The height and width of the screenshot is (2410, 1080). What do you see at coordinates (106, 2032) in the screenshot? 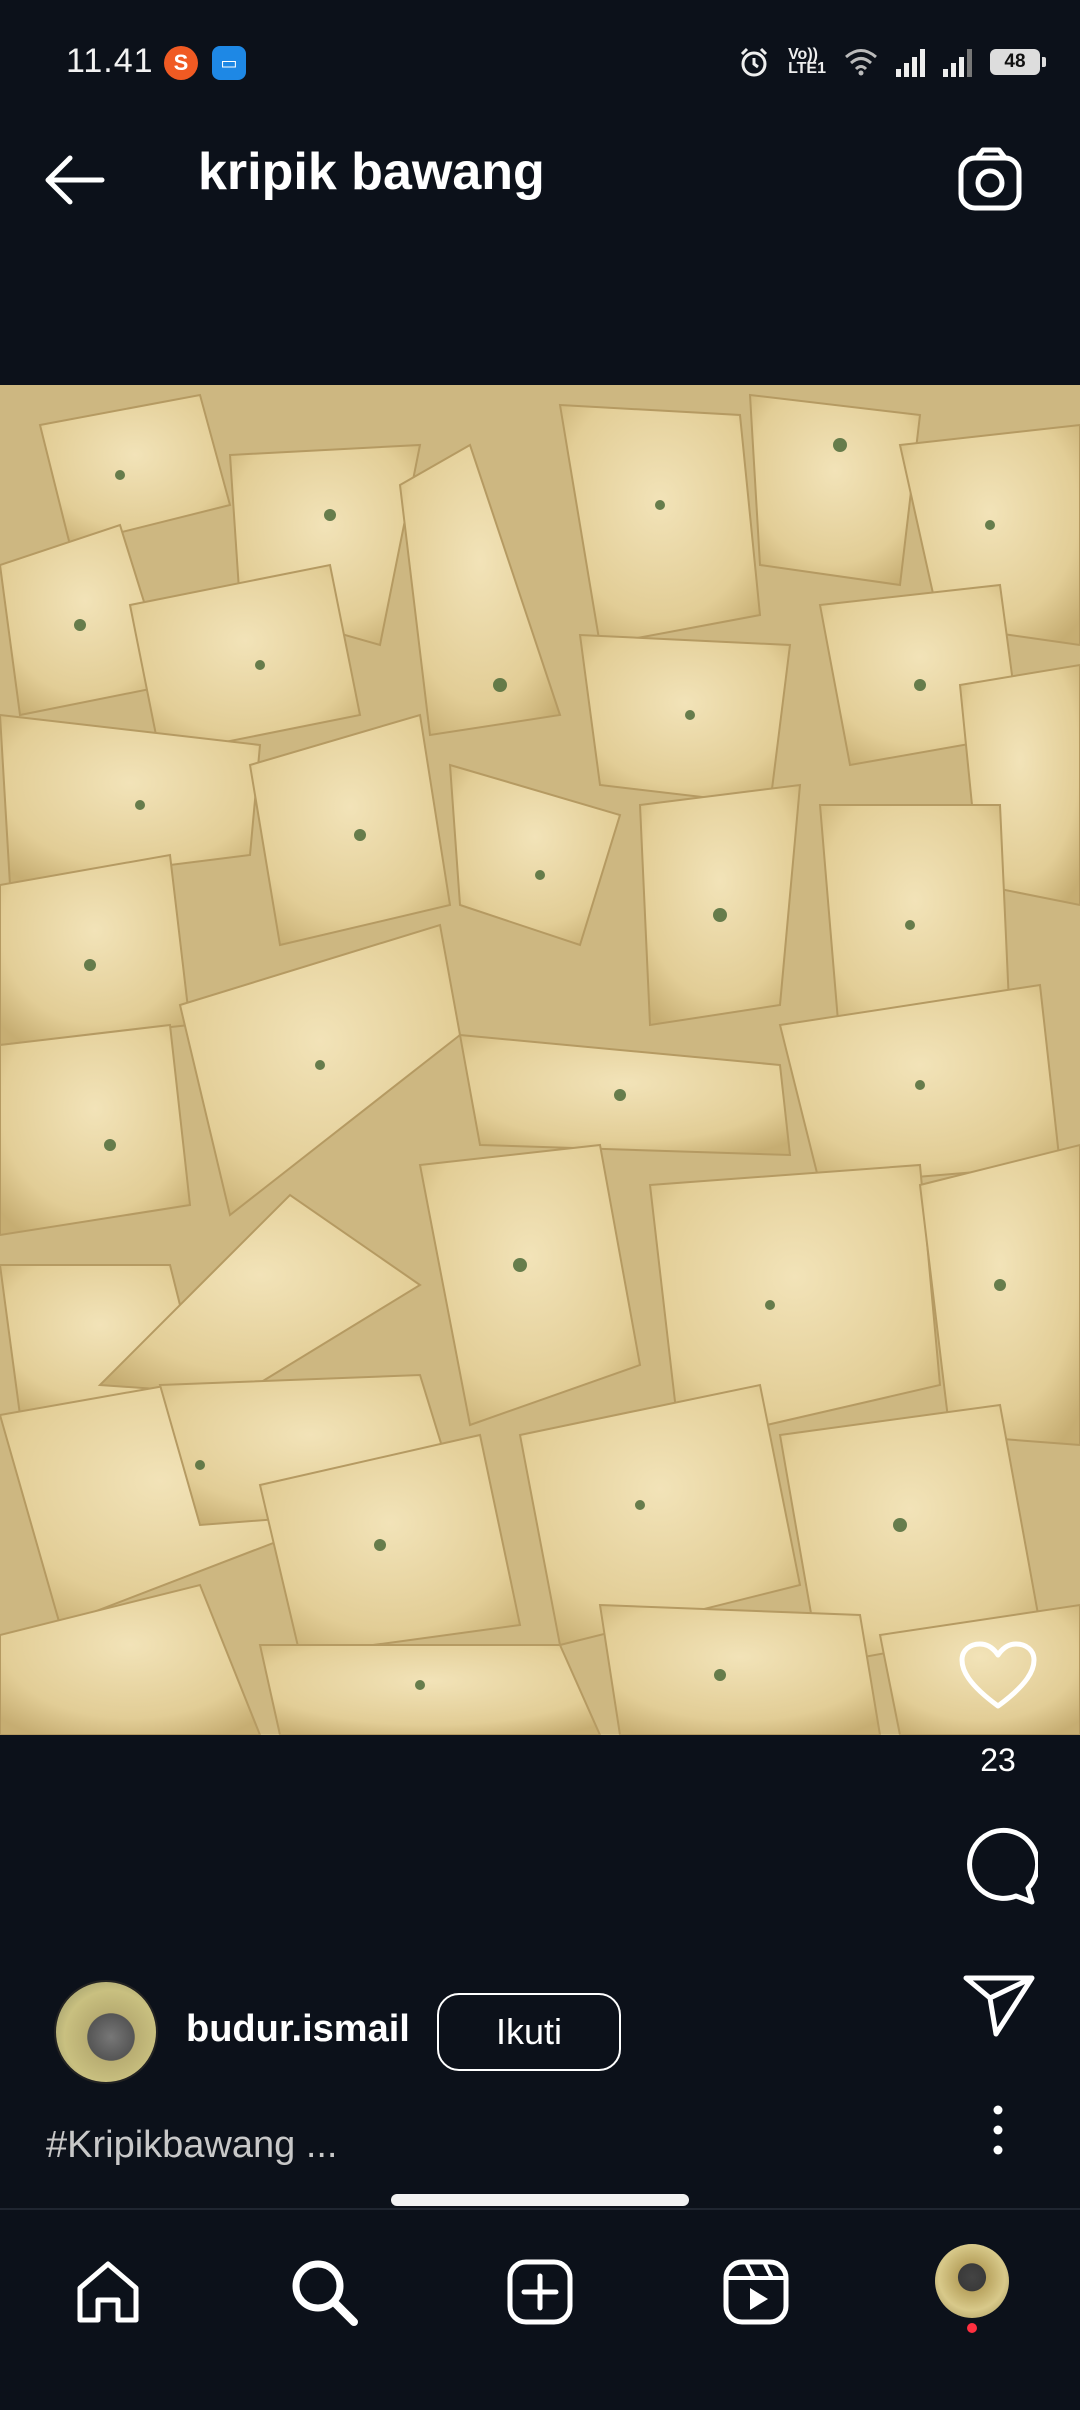
I see `author-avatar` at bounding box center [106, 2032].